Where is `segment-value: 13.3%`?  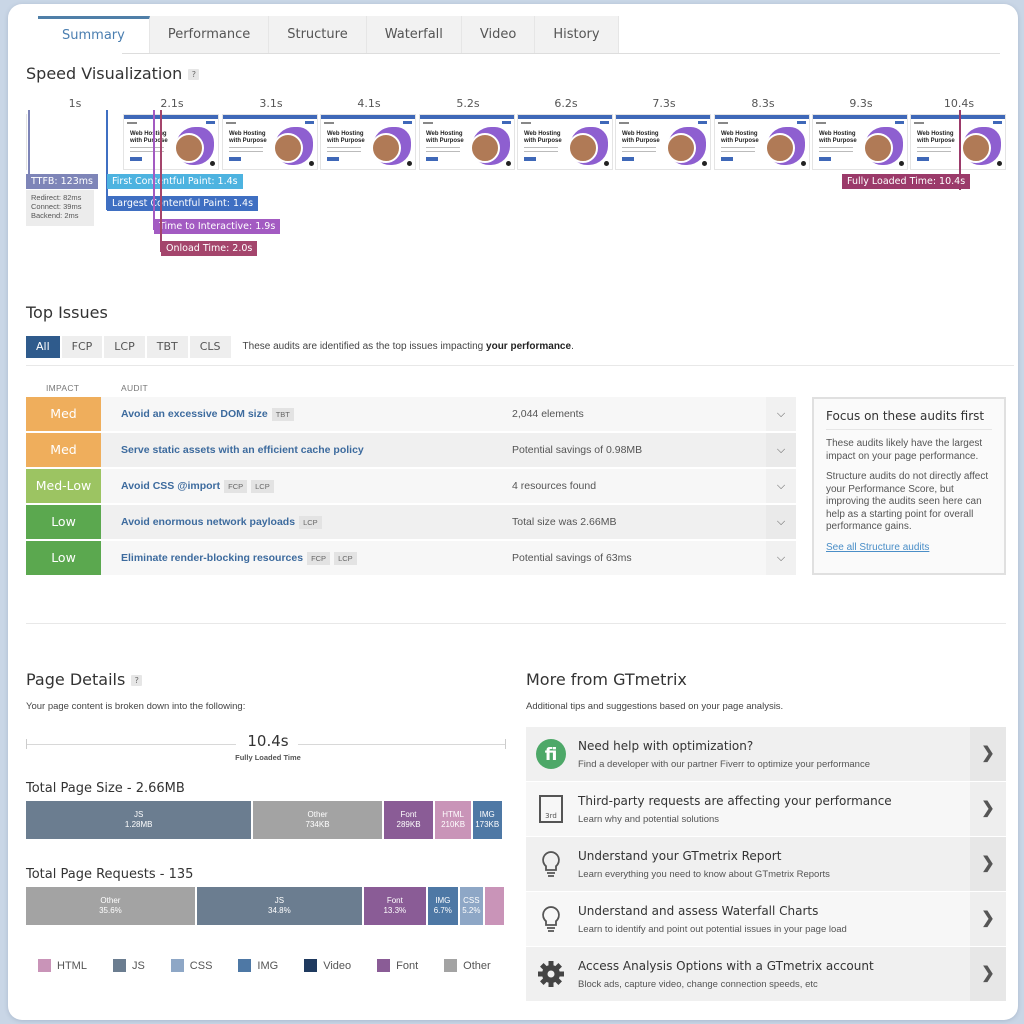 segment-value: 13.3% is located at coordinates (395, 910).